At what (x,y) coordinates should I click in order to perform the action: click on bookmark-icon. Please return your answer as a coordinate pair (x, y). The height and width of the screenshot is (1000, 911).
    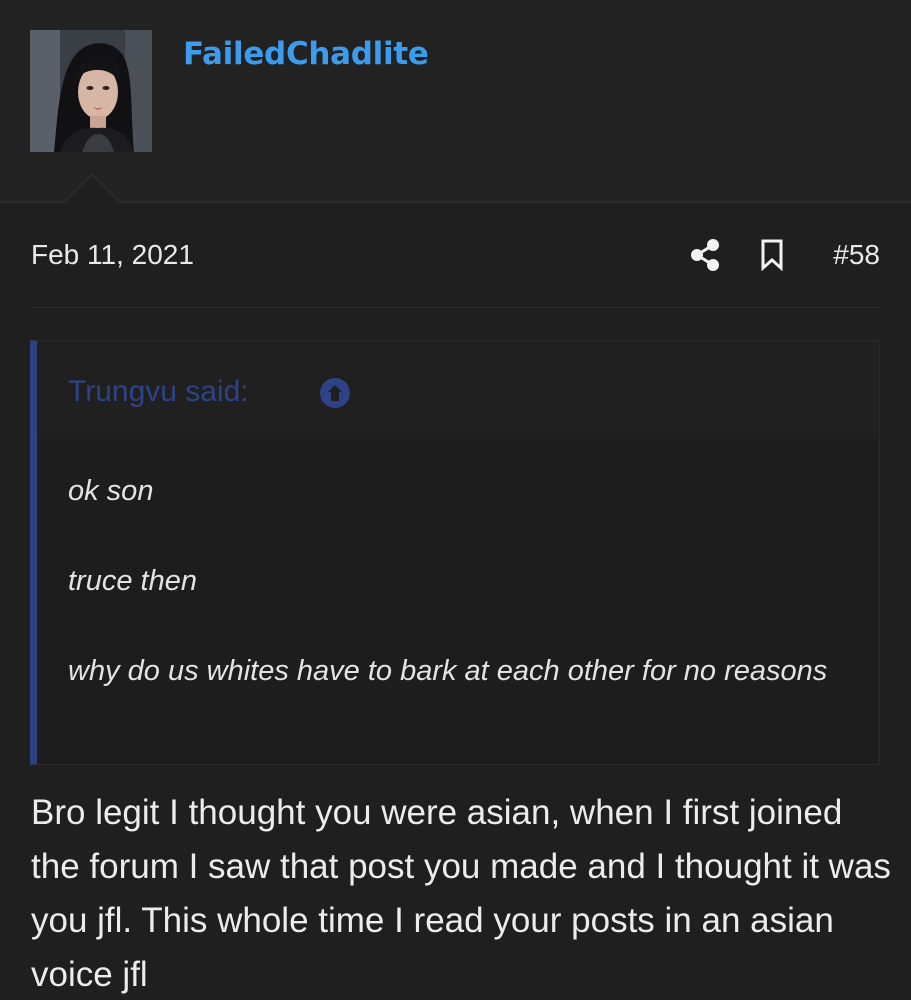
    Looking at the image, I should click on (772, 255).